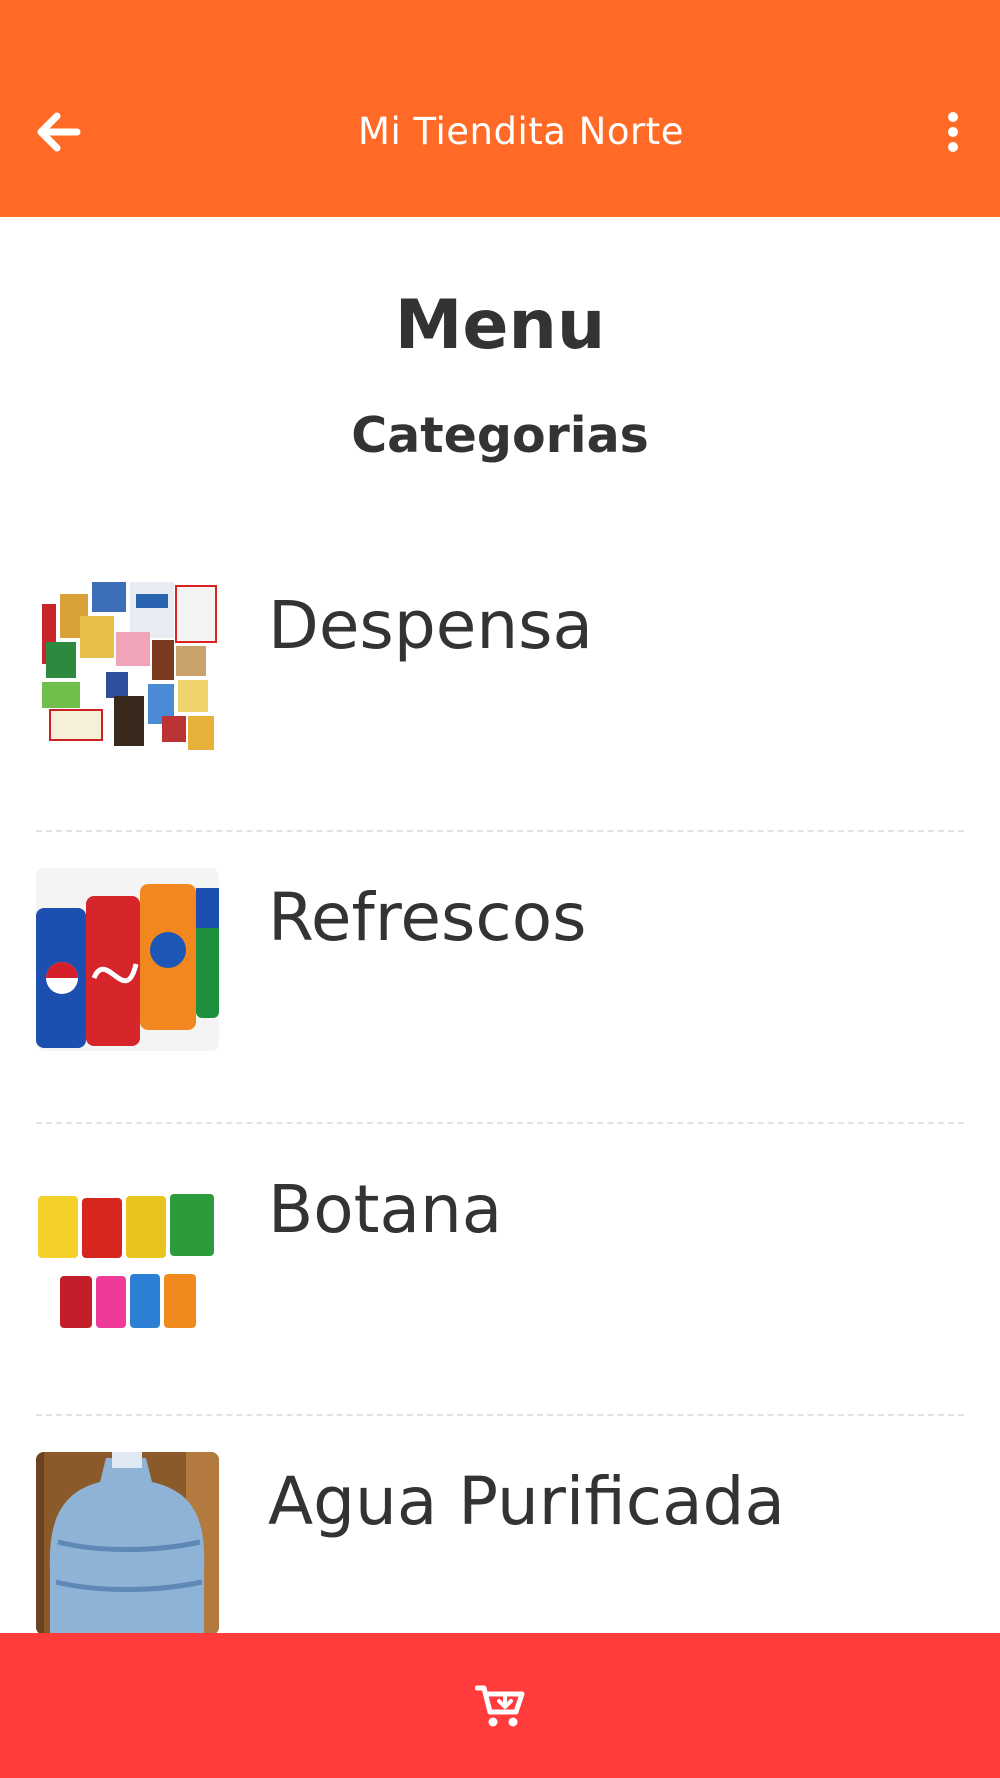  I want to click on category-label: Botana, so click(385, 1209).